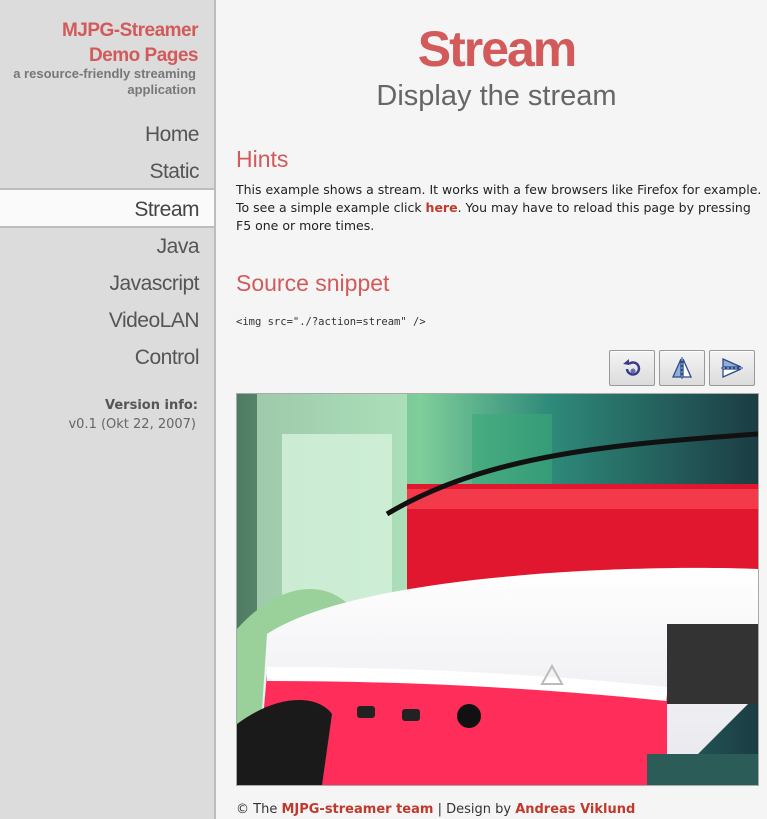 The image size is (767, 819). Describe the element at coordinates (474, 809) in the screenshot. I see `footer-middle: | Design by` at that location.